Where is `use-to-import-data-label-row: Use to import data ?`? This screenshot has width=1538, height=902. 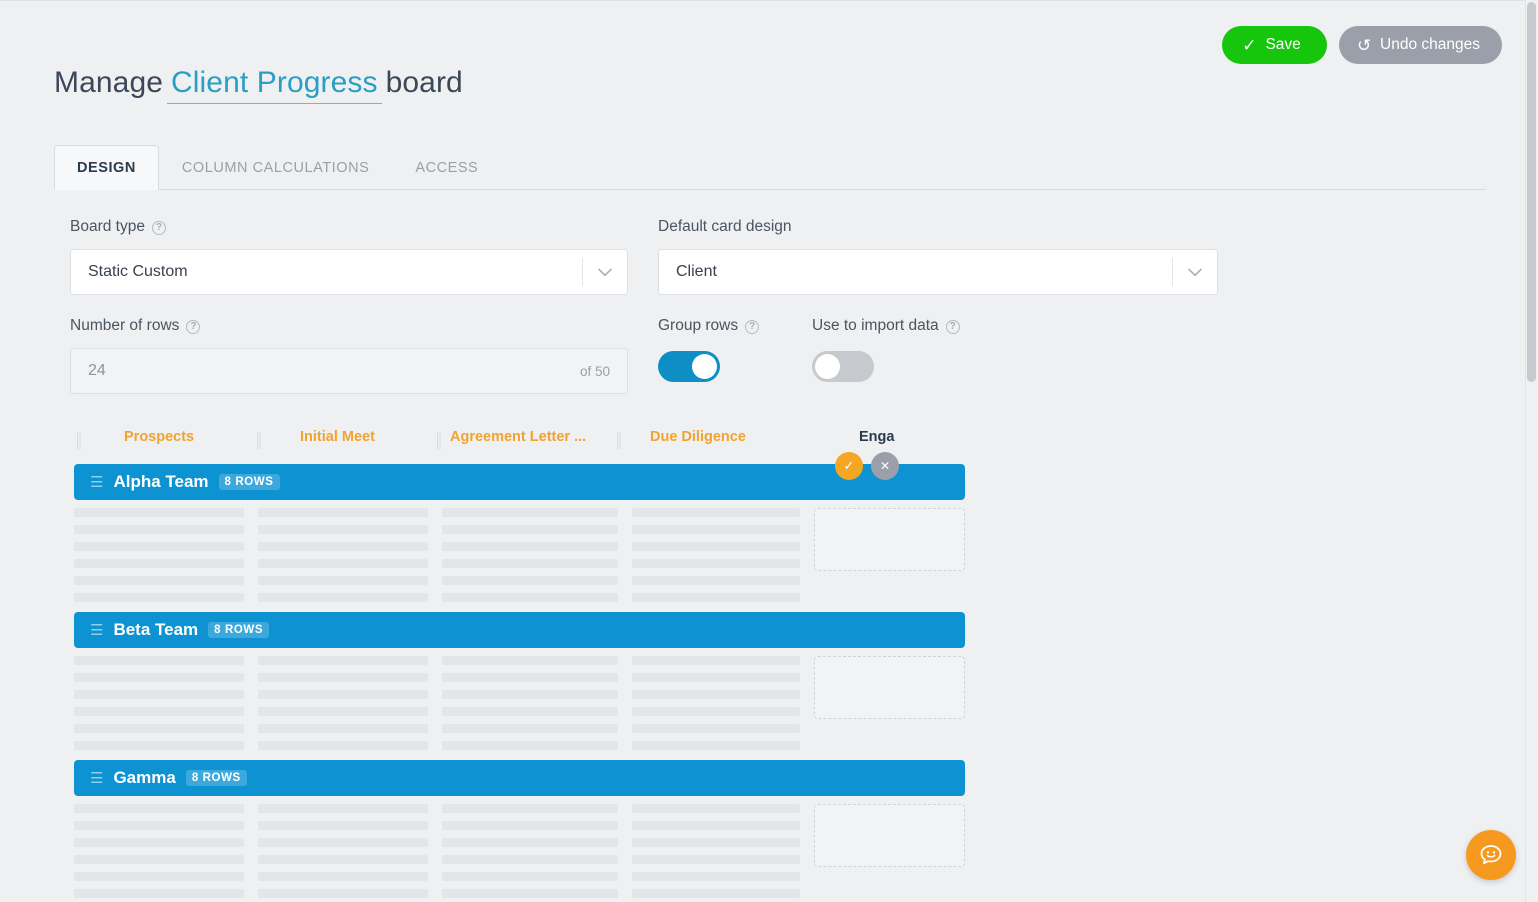 use-to-import-data-label-row: Use to import data ? is located at coordinates (886, 326).